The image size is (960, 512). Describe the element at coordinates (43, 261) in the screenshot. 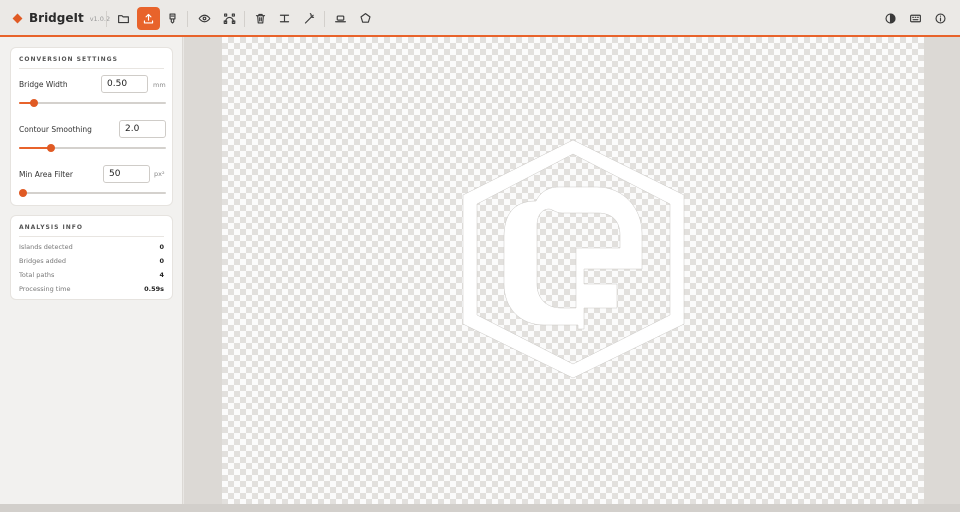

I see `info-label: Bridges added` at that location.